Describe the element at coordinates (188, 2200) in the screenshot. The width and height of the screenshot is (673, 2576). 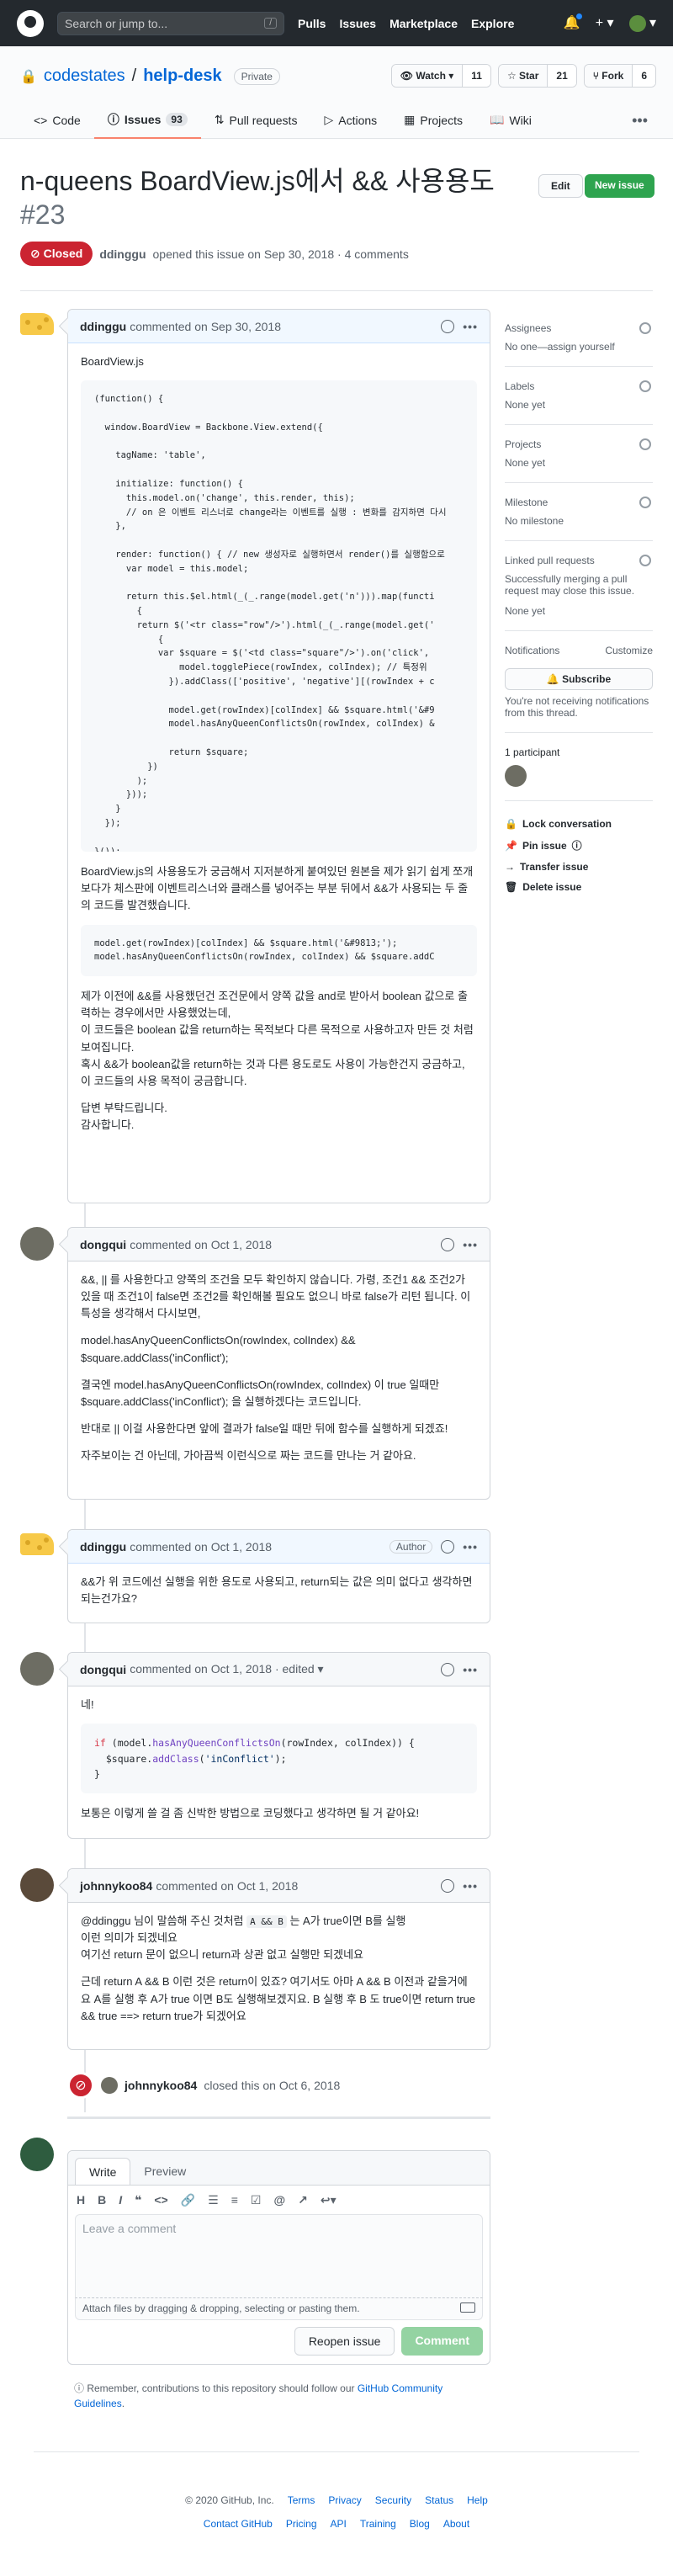
I see `link-icon: 🔗` at that location.